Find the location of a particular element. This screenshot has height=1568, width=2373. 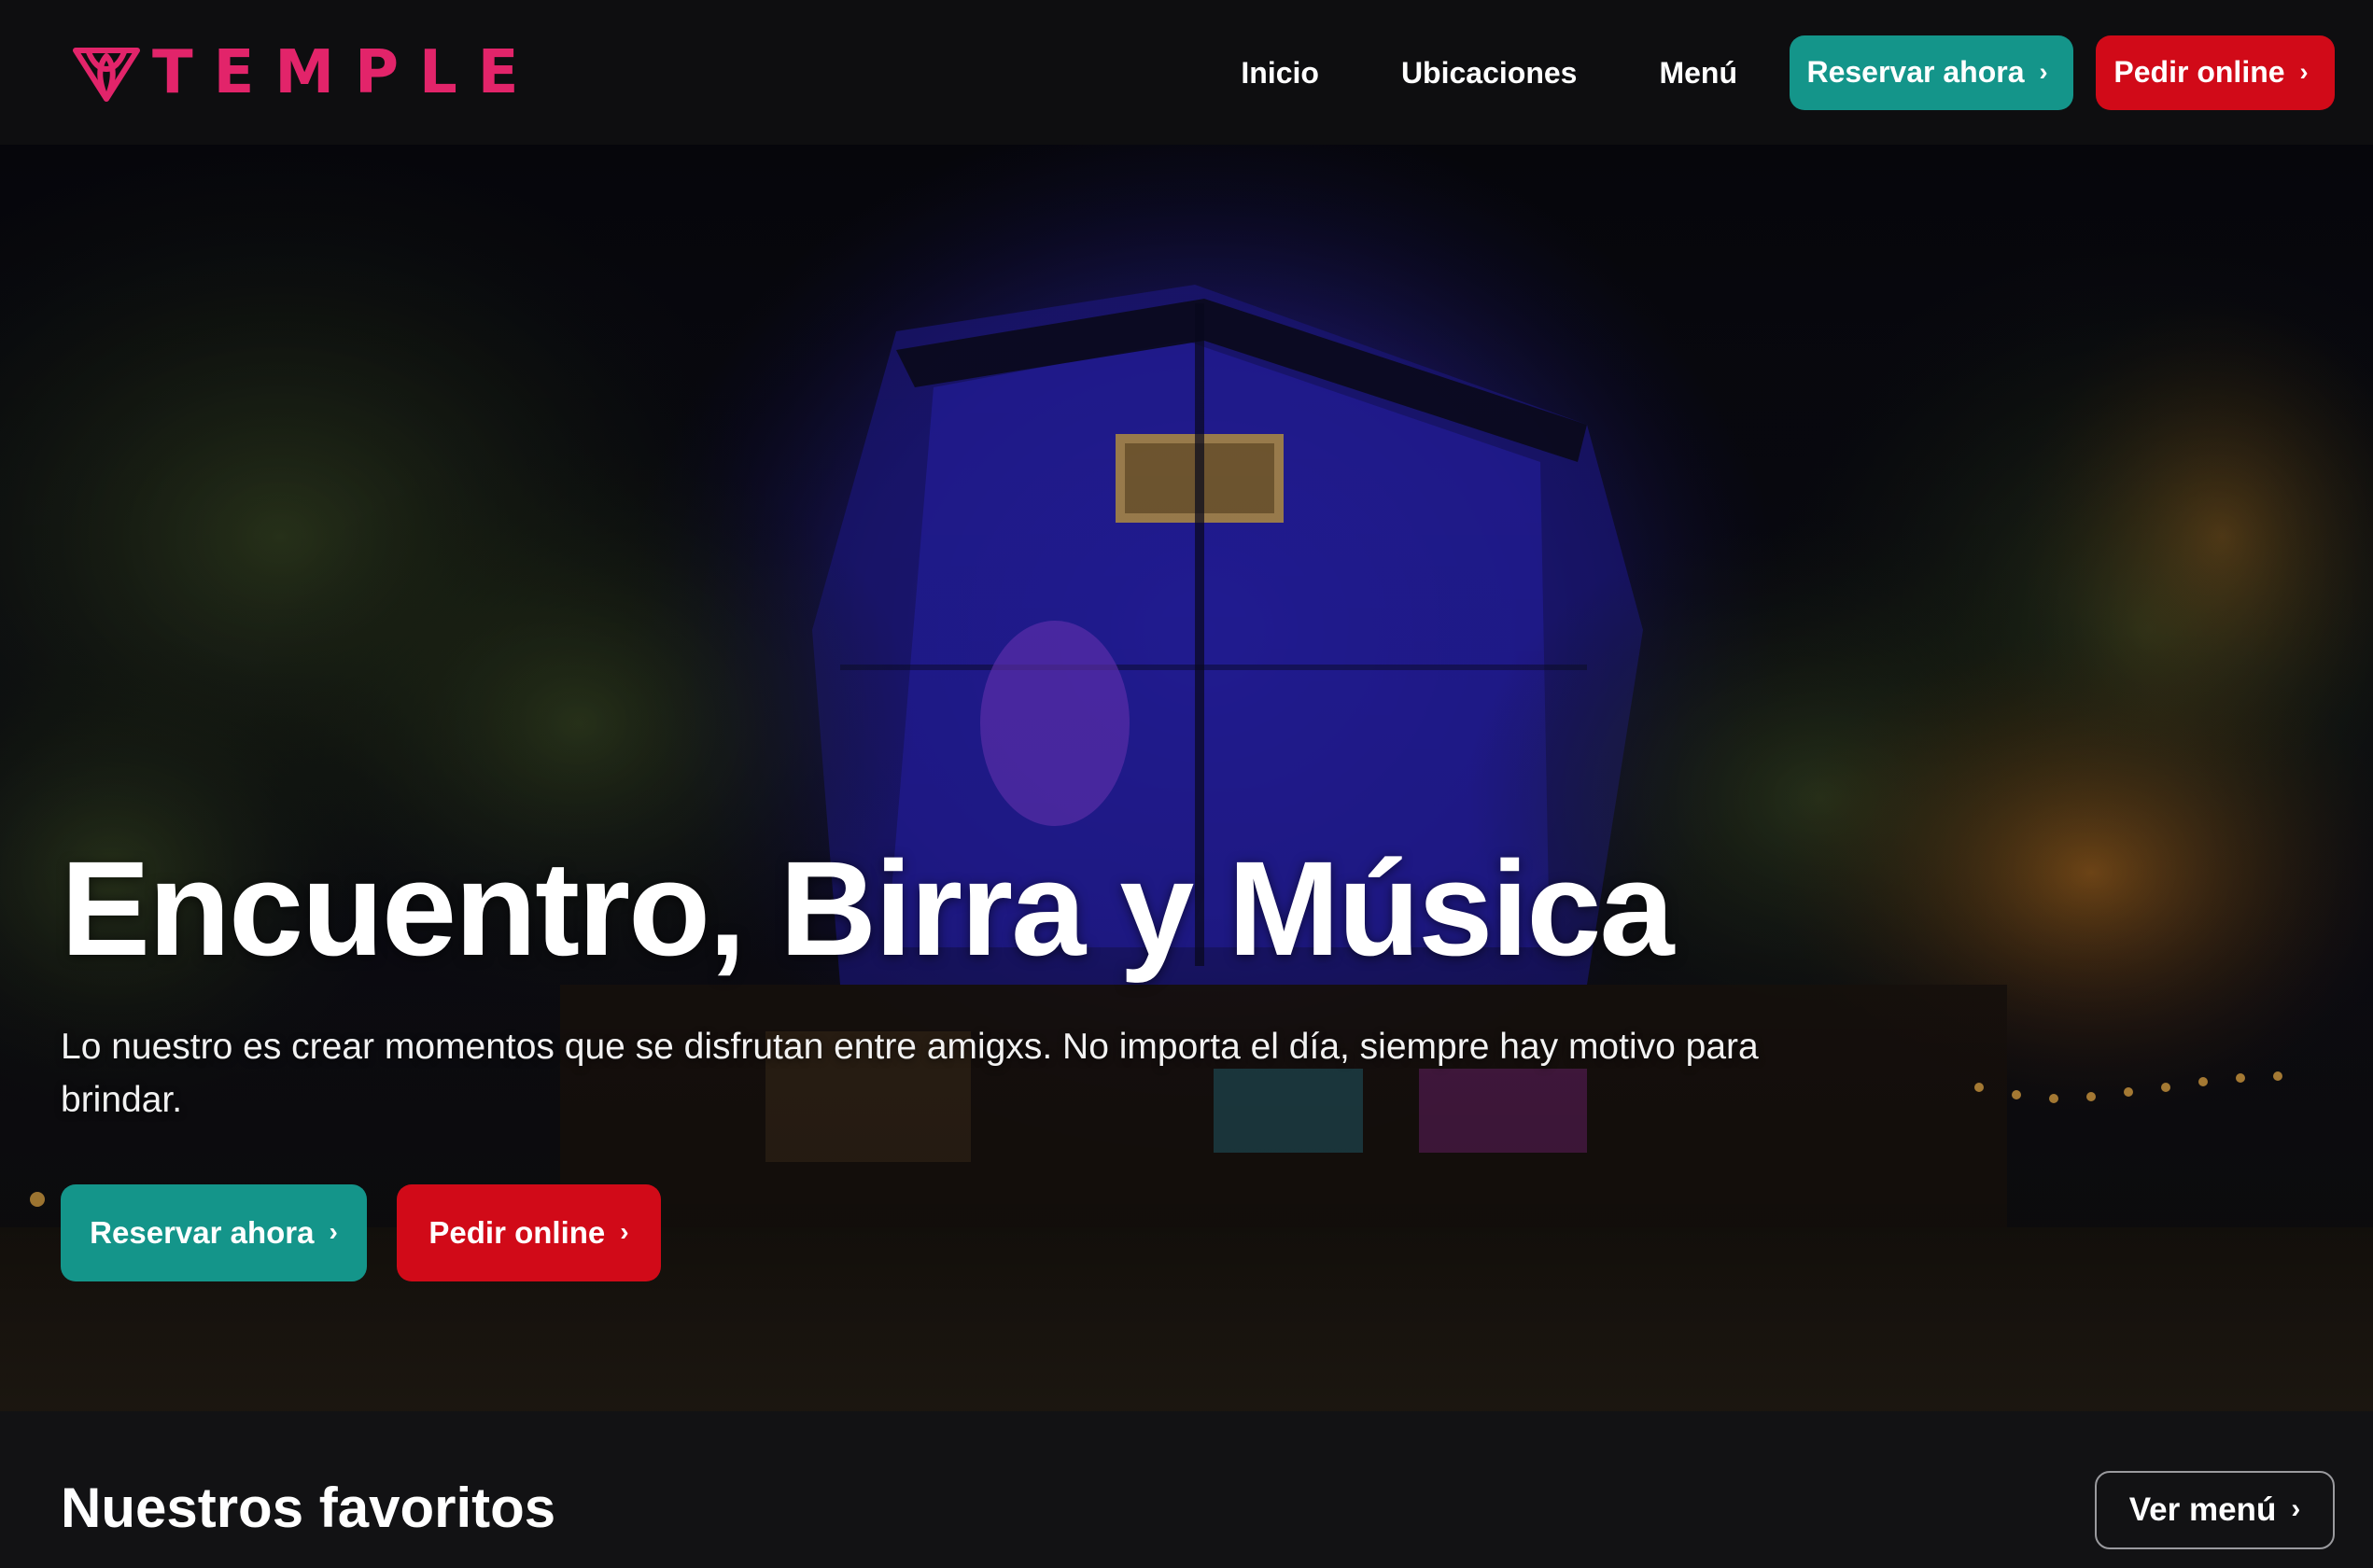

hero-title: Encuentro, Birra y Música is located at coordinates (868, 908).